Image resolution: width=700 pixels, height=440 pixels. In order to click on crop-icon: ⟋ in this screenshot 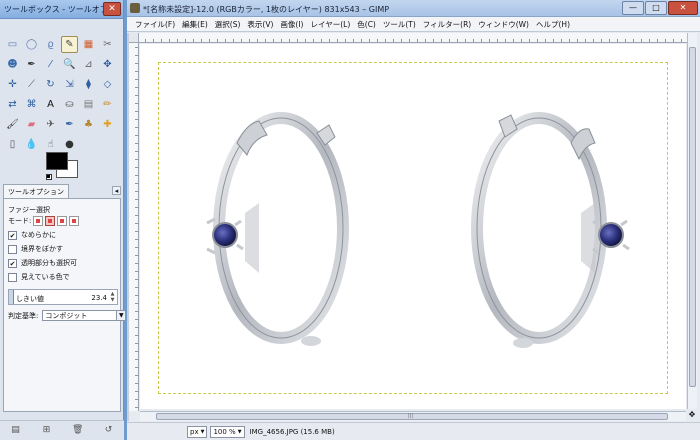, I will do `click(31, 84)`.